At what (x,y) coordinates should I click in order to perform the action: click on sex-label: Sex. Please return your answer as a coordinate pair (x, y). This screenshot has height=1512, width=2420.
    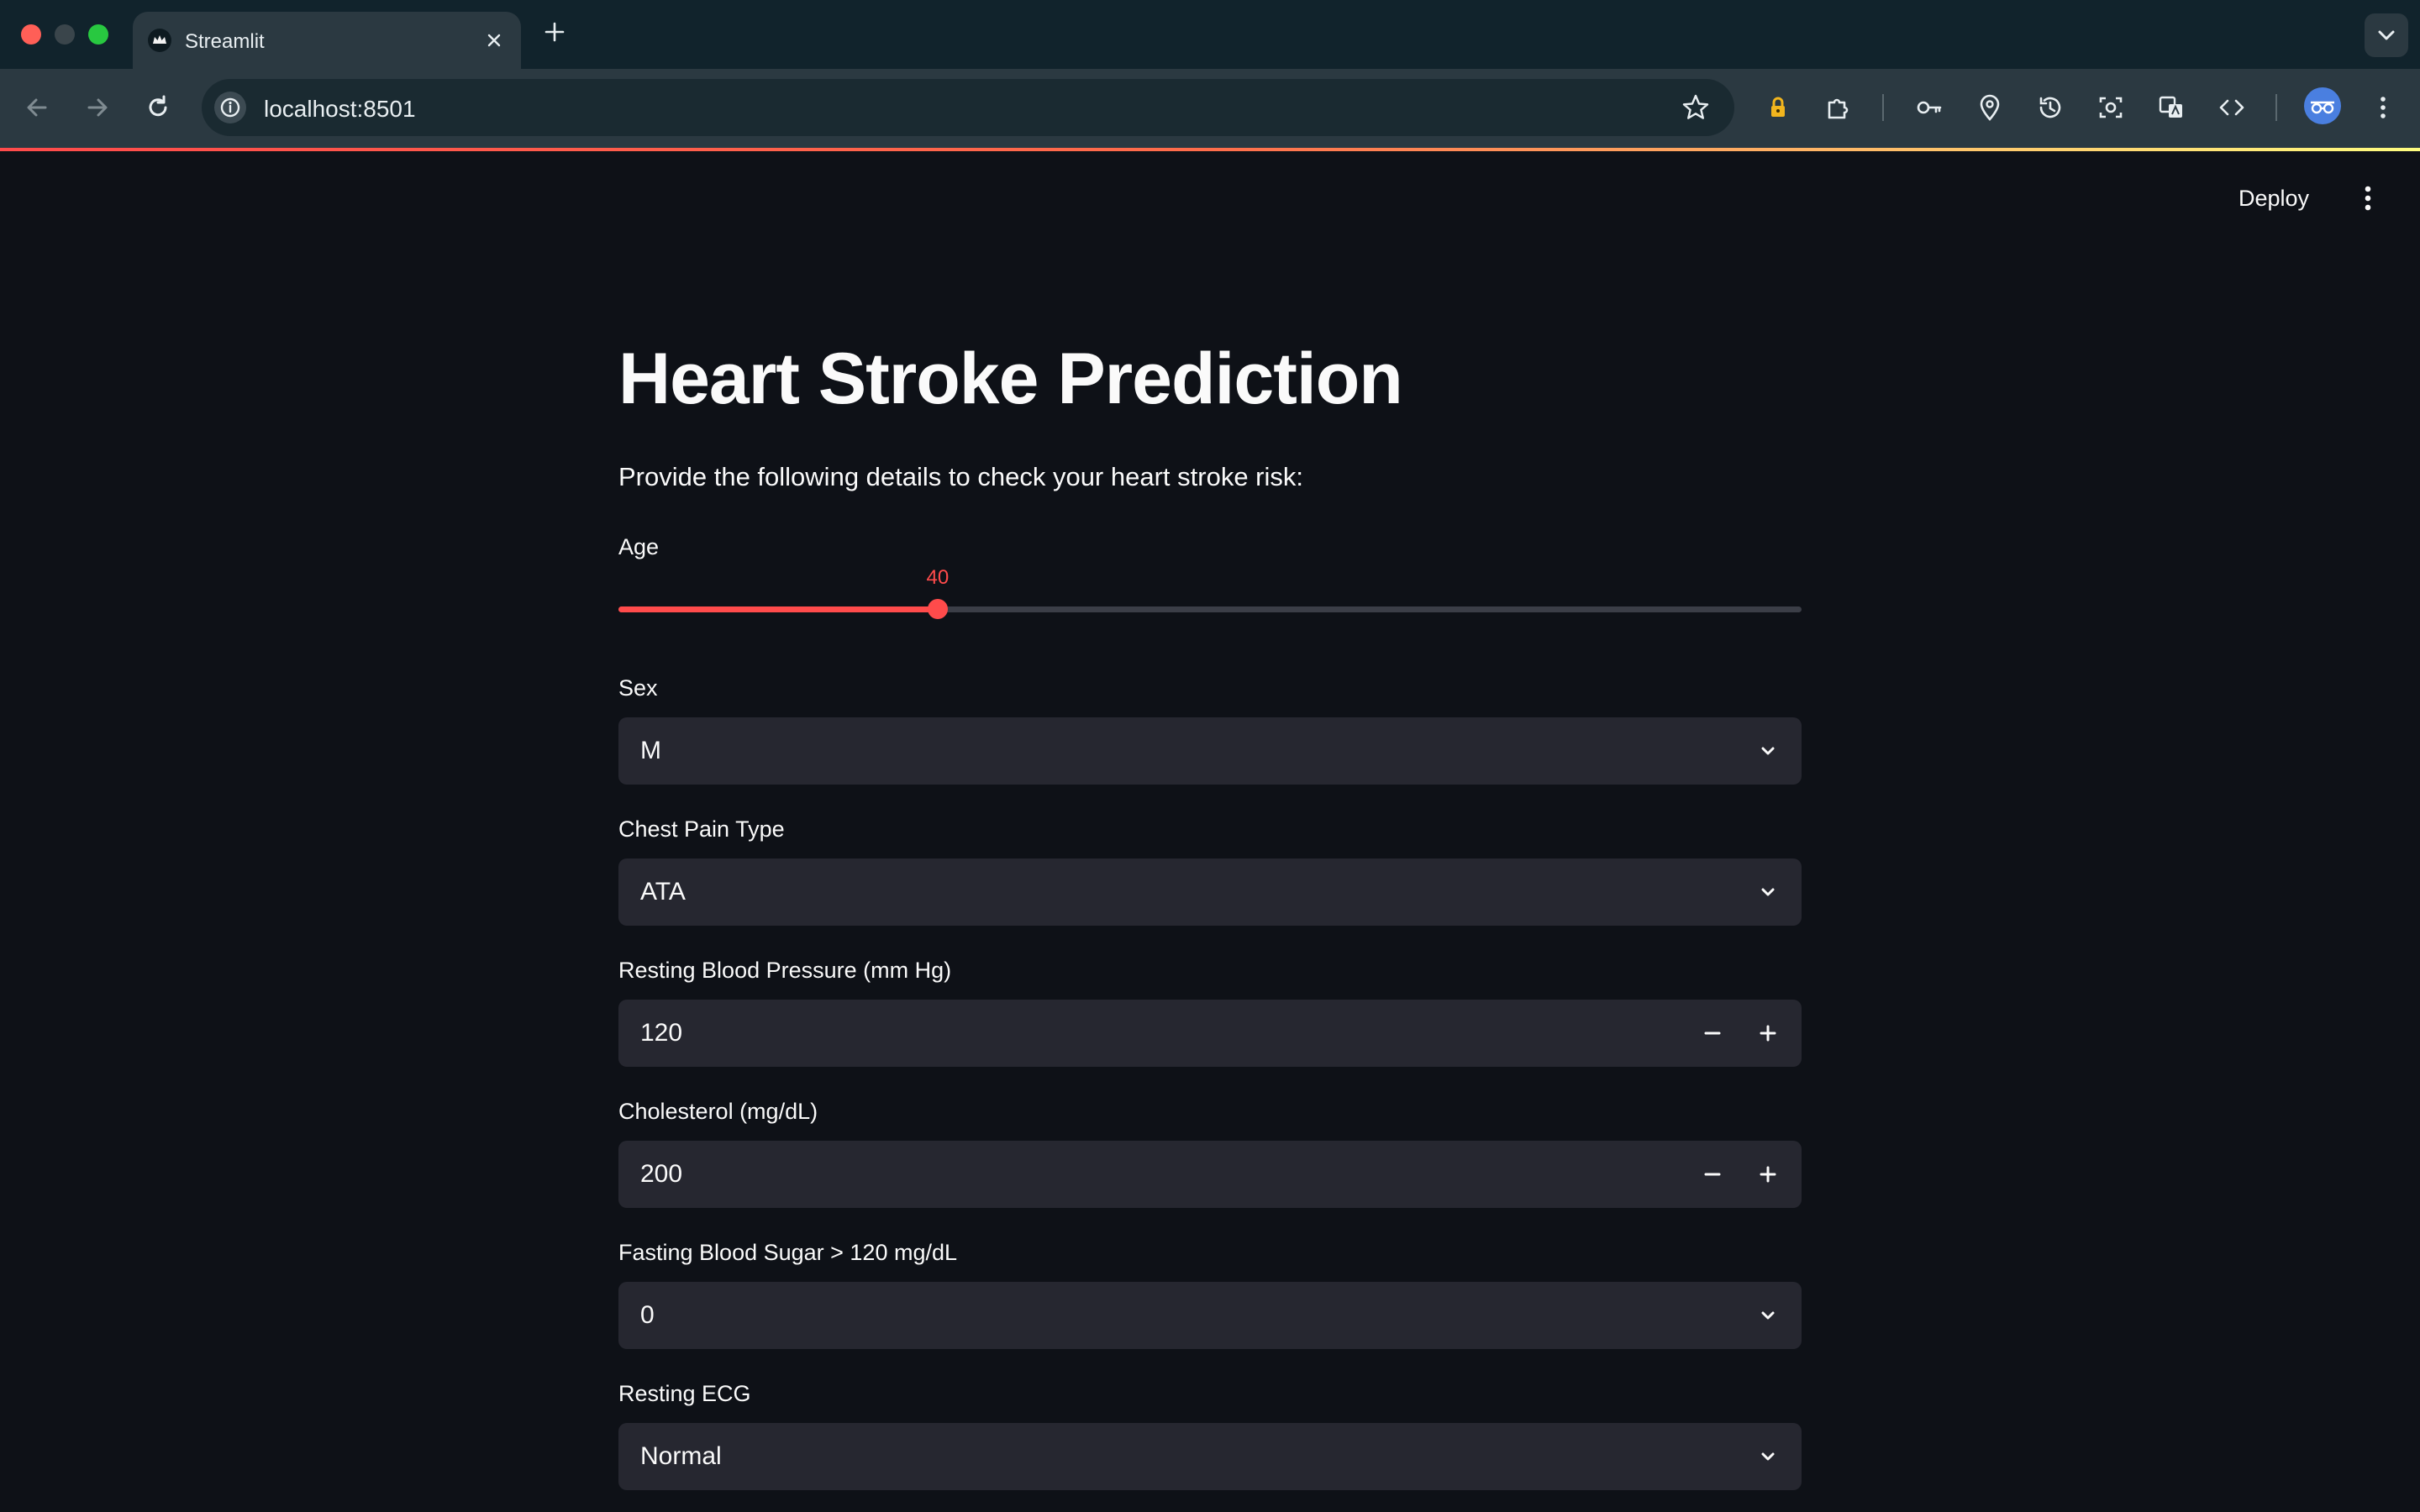
    Looking at the image, I should click on (638, 688).